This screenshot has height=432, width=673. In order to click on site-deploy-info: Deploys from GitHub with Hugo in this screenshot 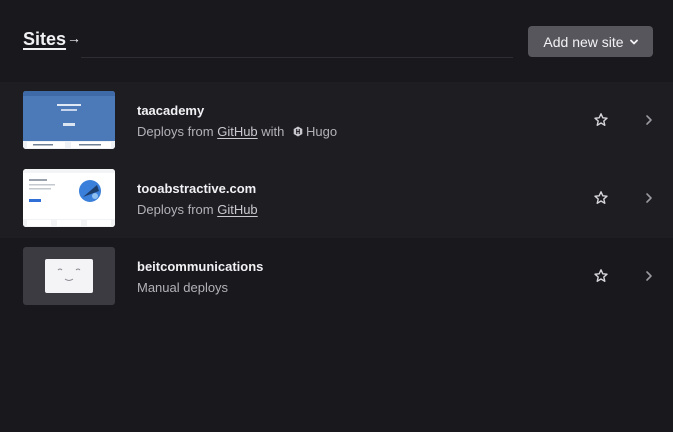, I will do `click(237, 131)`.